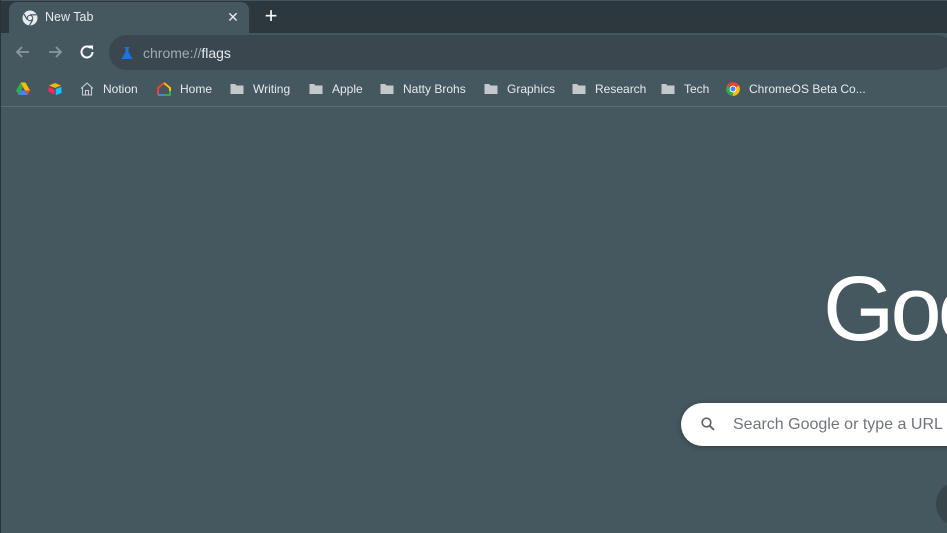  I want to click on bookmark-folder-natty-brohs: Natty Brohs, so click(422, 89).